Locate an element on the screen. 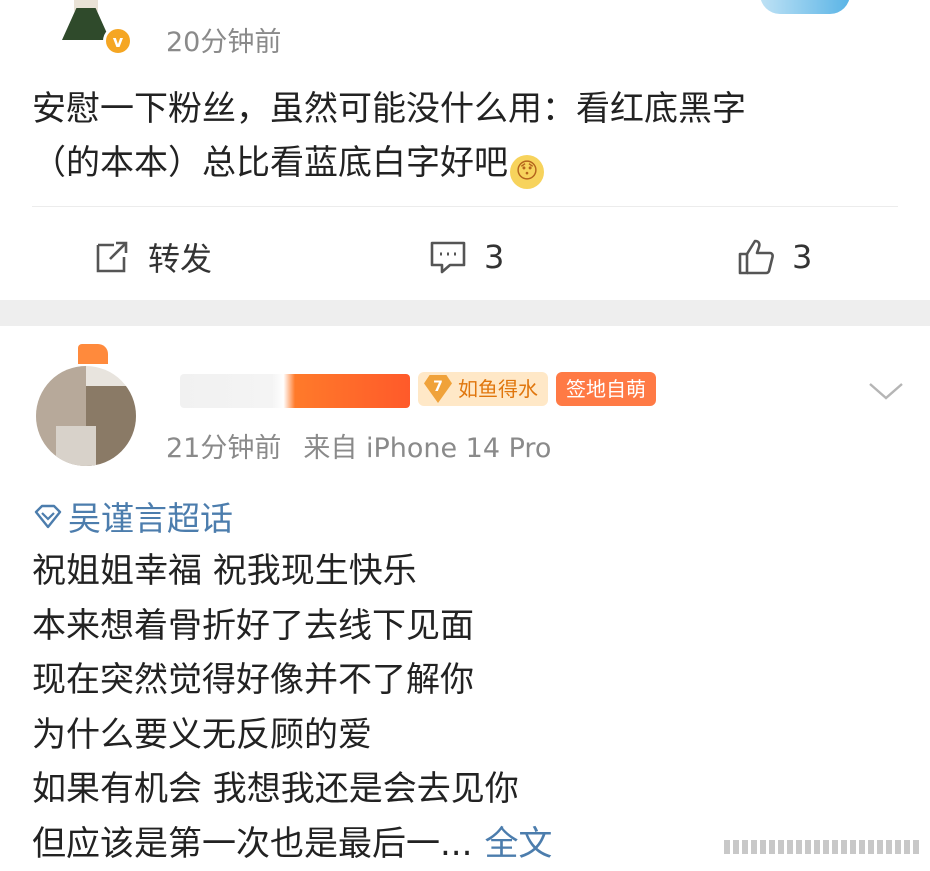 This screenshot has height=871, width=930. level-gem-icon: 7 is located at coordinates (438, 389).